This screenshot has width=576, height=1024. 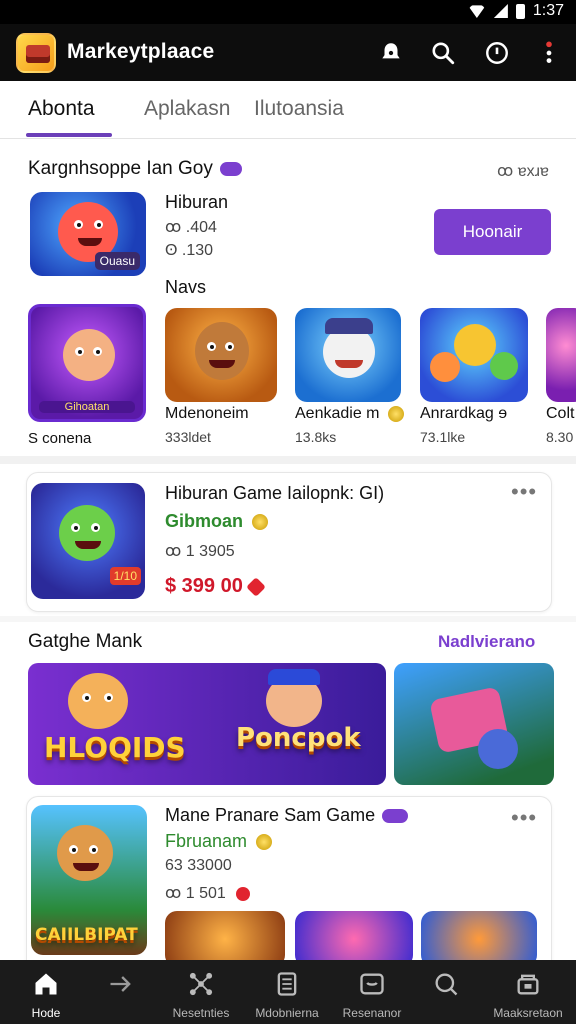 What do you see at coordinates (207, 413) in the screenshot?
I see `tile-label: Mdenoneim` at bounding box center [207, 413].